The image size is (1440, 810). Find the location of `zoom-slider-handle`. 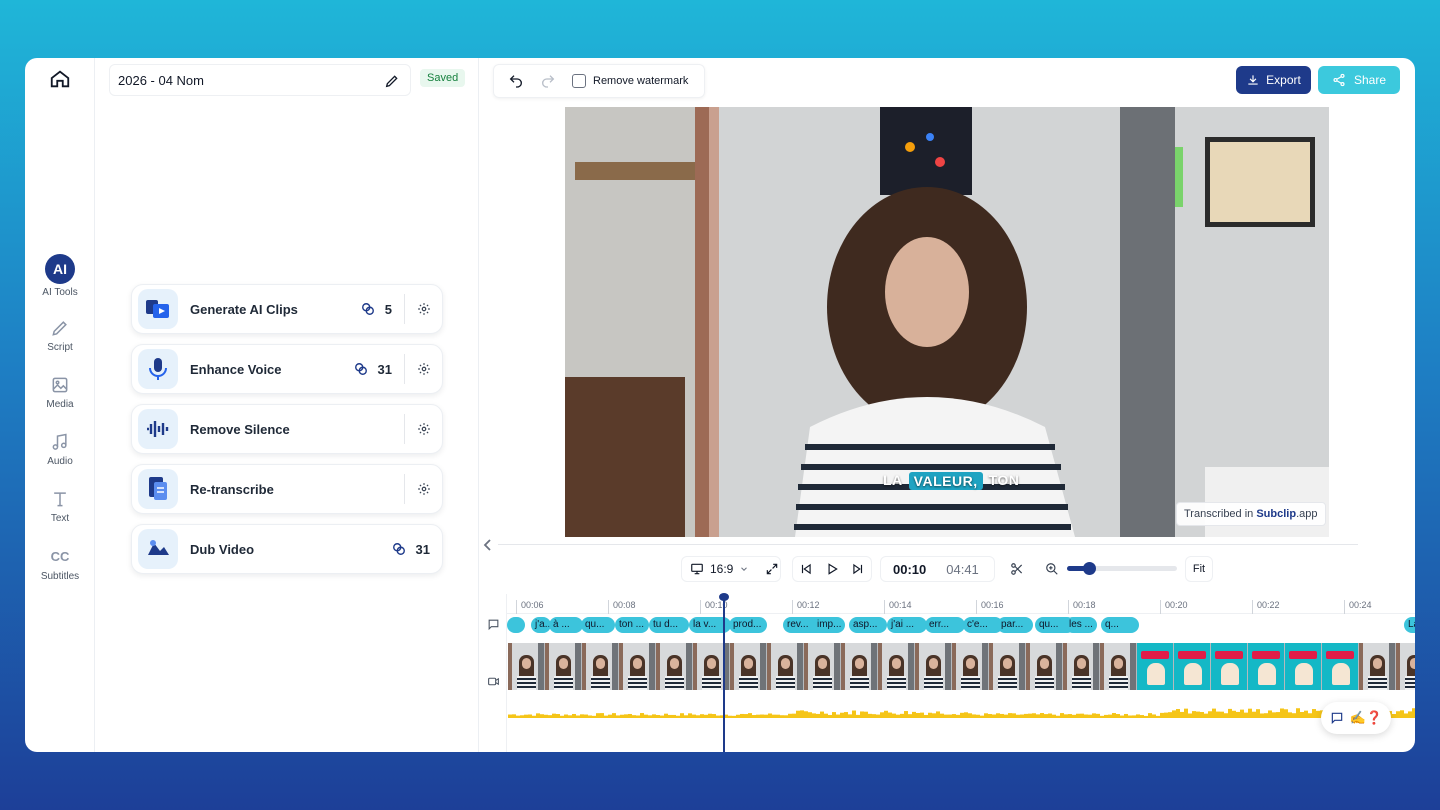

zoom-slider-handle is located at coordinates (1089, 568).